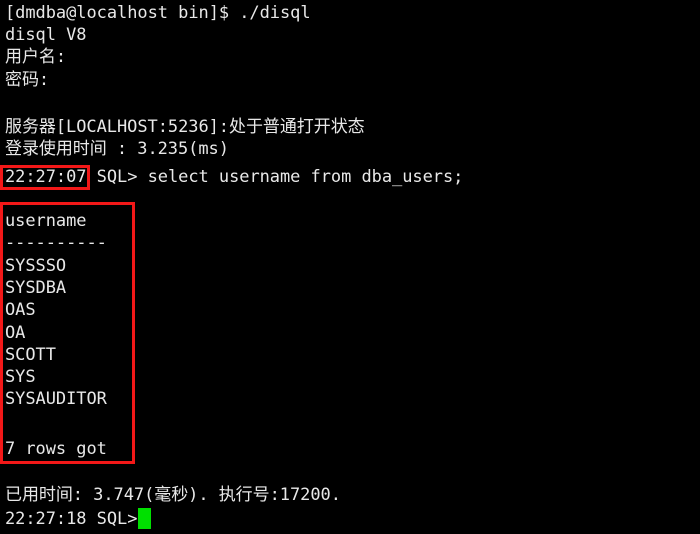 The height and width of the screenshot is (534, 700). I want to click on terminal-line-elapsed-time: 已用时间: 3.747(毫秒). 执行号:17200., so click(173, 495).